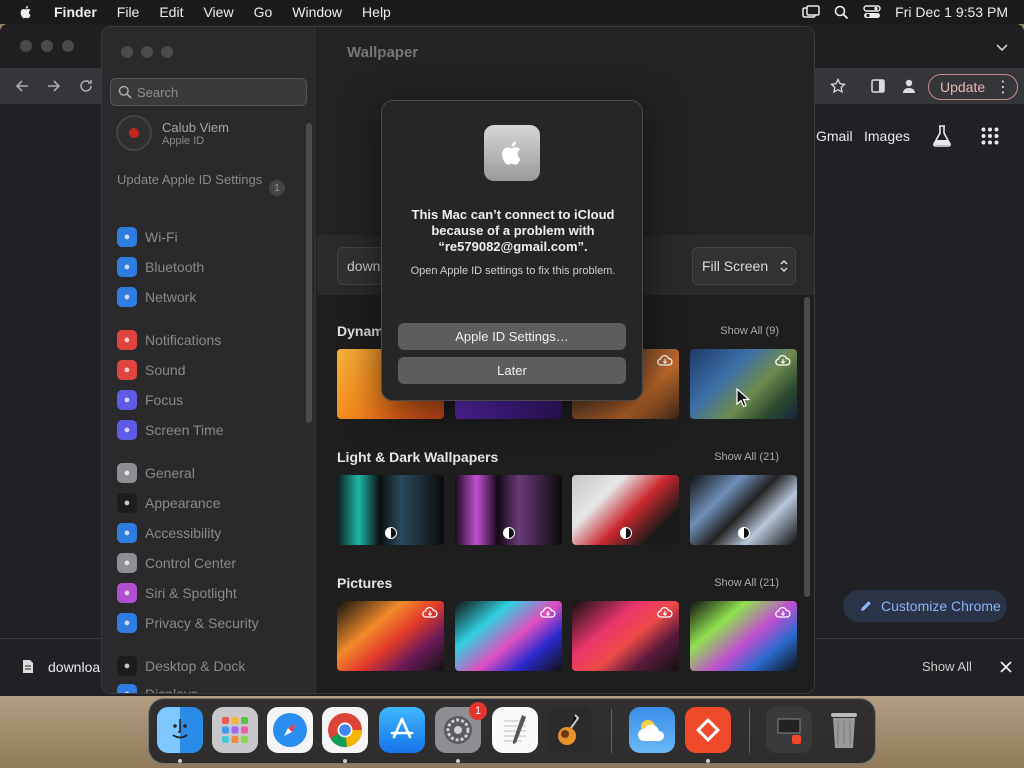 Image resolution: width=1024 pixels, height=768 pixels. Describe the element at coordinates (390, 510) in the screenshot. I see `wallpaper-thumb-teal` at that location.